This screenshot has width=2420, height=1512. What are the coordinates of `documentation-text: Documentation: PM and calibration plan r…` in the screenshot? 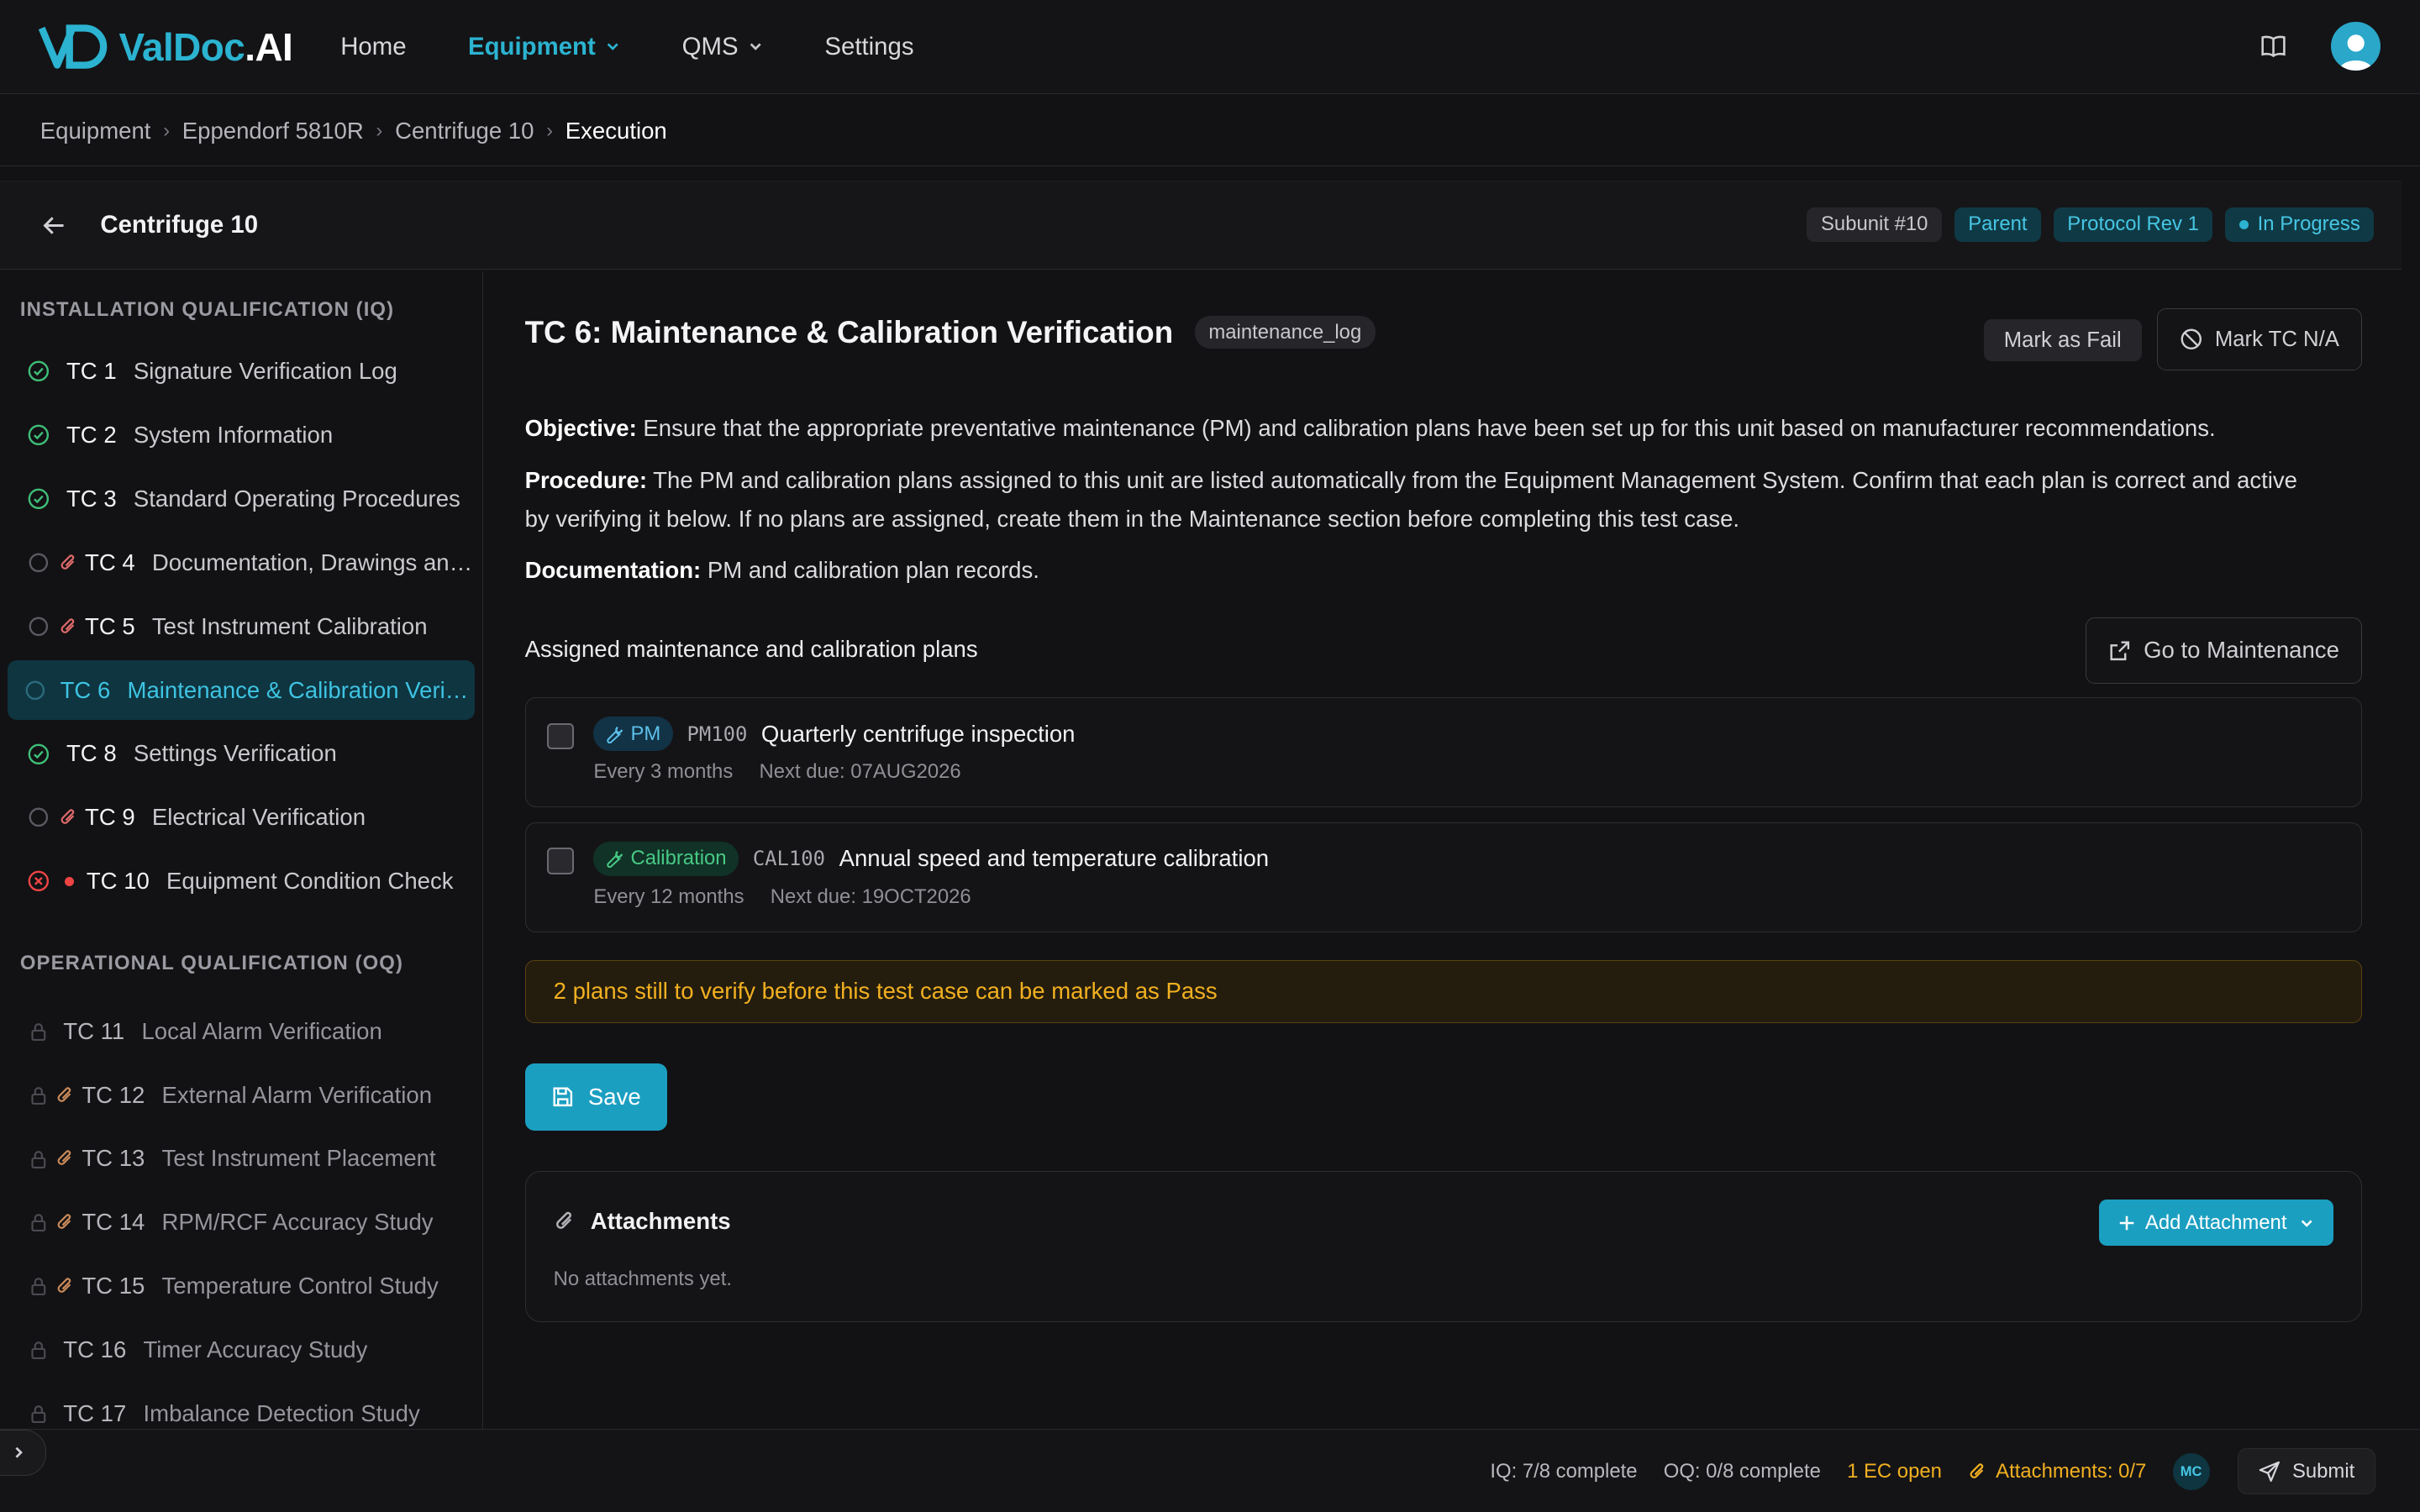 It's located at (781, 569).